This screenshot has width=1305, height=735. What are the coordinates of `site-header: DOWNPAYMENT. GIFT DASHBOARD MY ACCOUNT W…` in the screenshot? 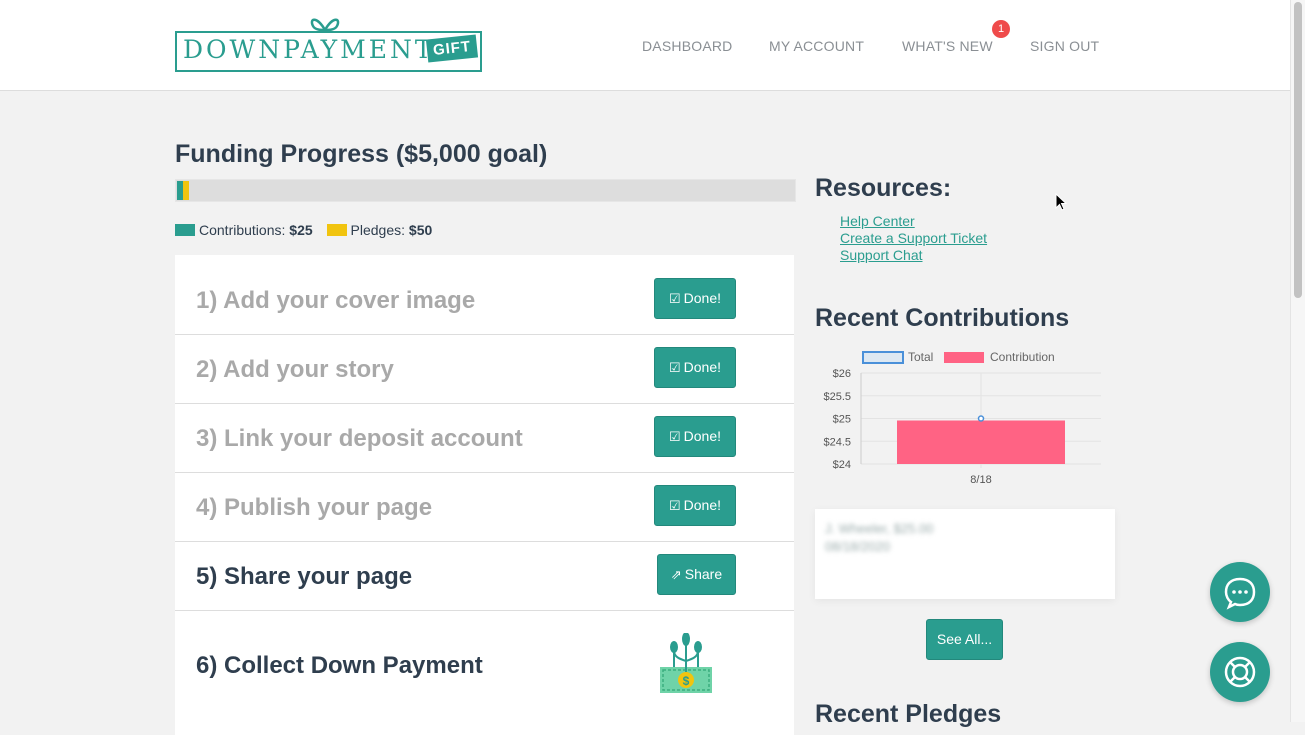 It's located at (645, 45).